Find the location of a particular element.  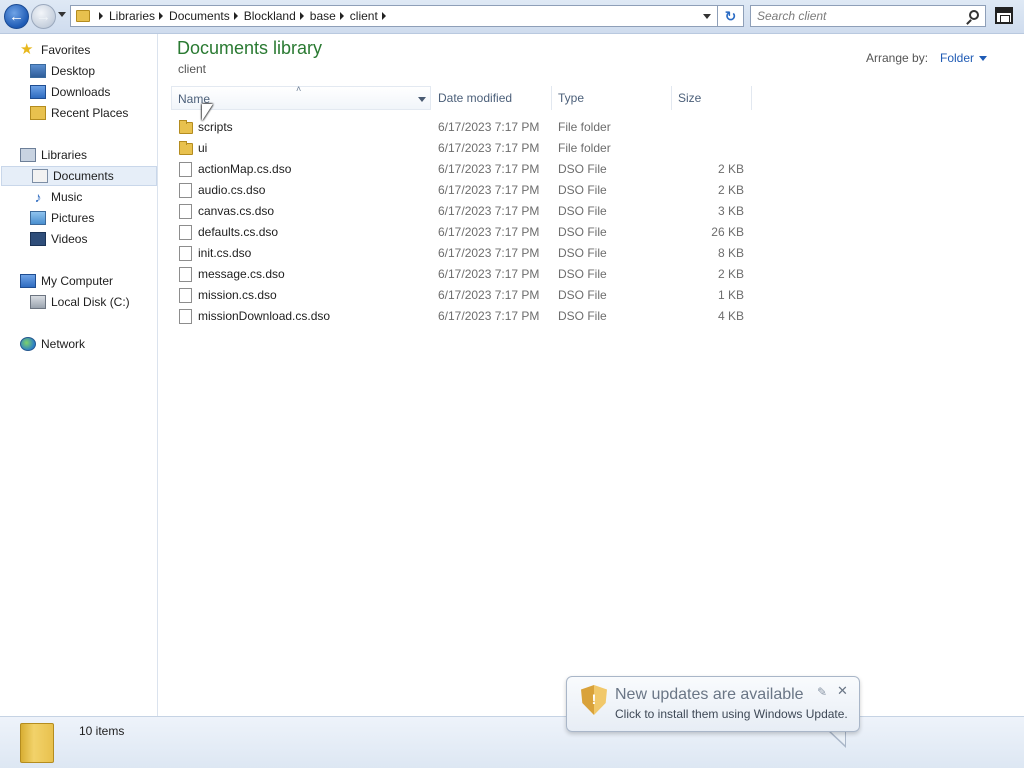

sidebar-item-pictures: Pictures is located at coordinates (78, 218).